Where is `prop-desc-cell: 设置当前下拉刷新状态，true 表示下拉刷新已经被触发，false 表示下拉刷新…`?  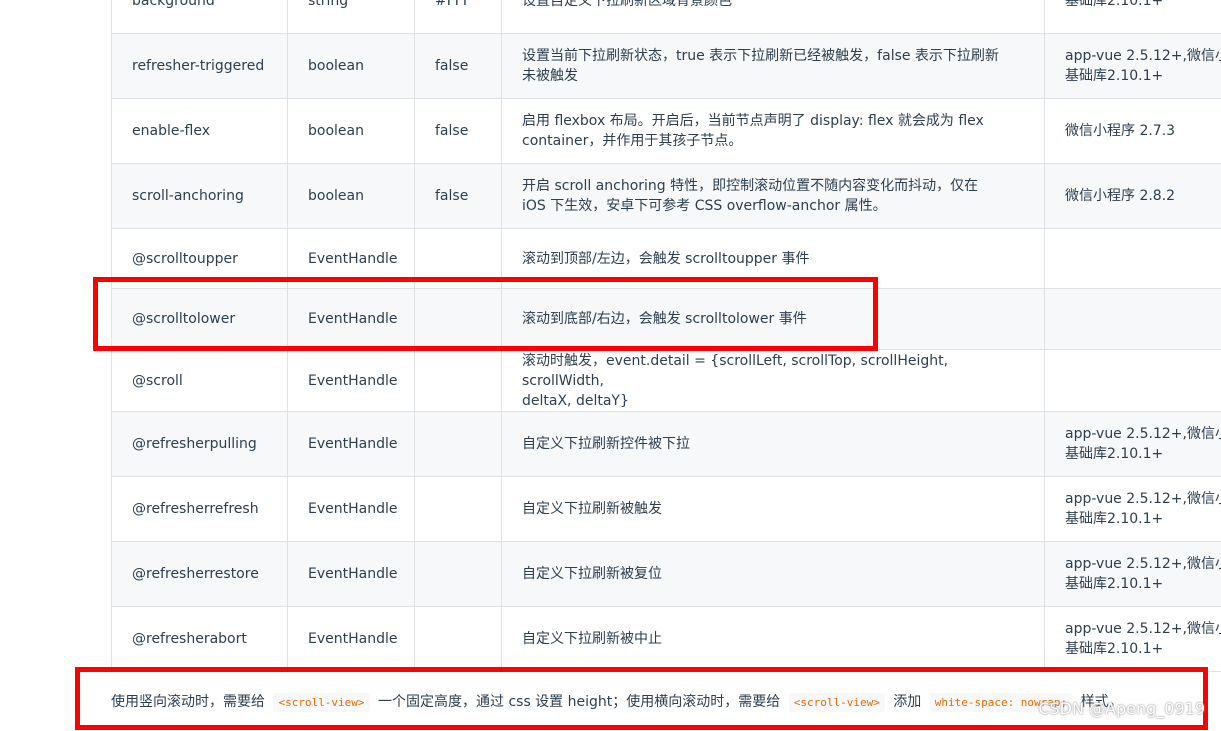 prop-desc-cell: 设置当前下拉刷新状态，true 表示下拉刷新已经被触发，false 表示下拉刷新… is located at coordinates (773, 66).